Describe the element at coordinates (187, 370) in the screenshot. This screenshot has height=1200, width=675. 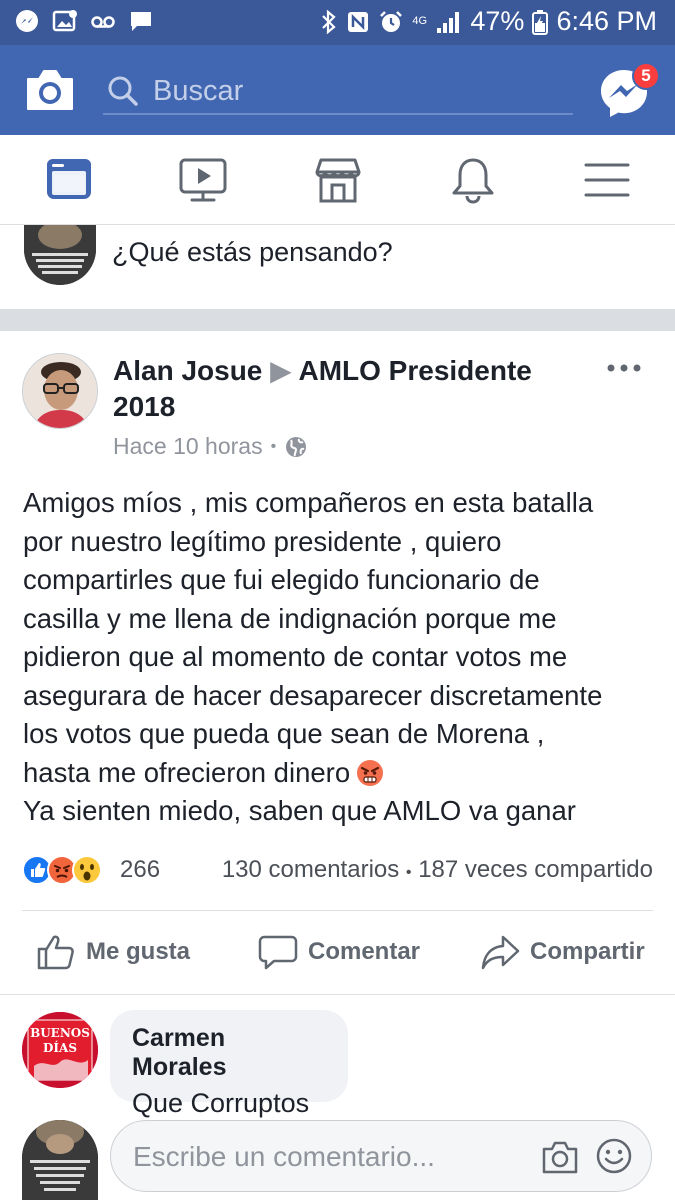
I see `author-name: Alan Josue` at that location.